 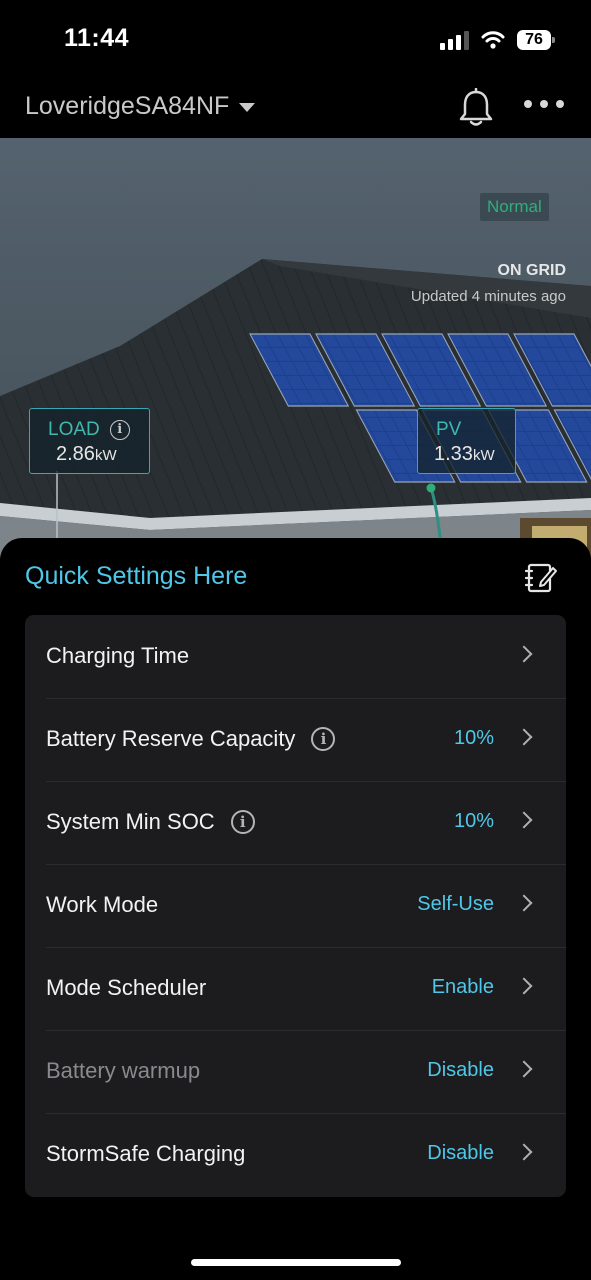 What do you see at coordinates (136, 576) in the screenshot?
I see `panel-title: Quick Settings Here` at bounding box center [136, 576].